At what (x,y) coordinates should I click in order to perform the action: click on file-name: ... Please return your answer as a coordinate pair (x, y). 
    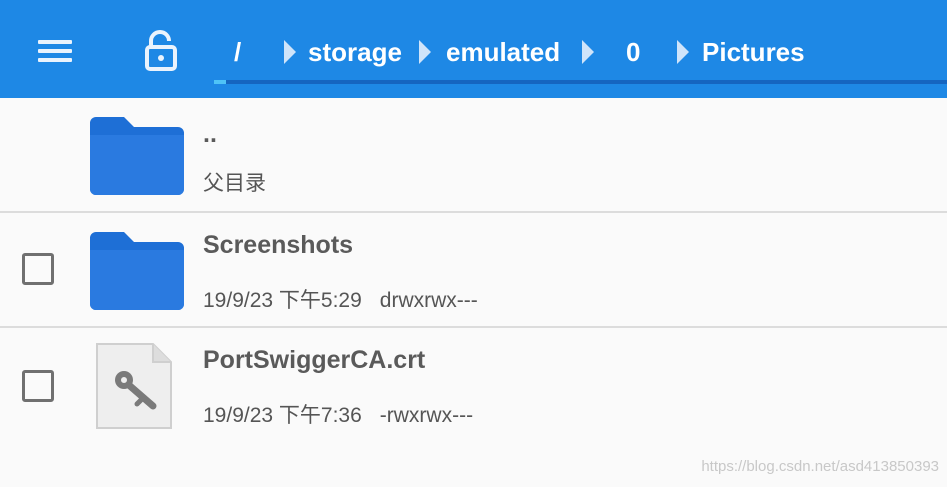
    Looking at the image, I should click on (210, 134).